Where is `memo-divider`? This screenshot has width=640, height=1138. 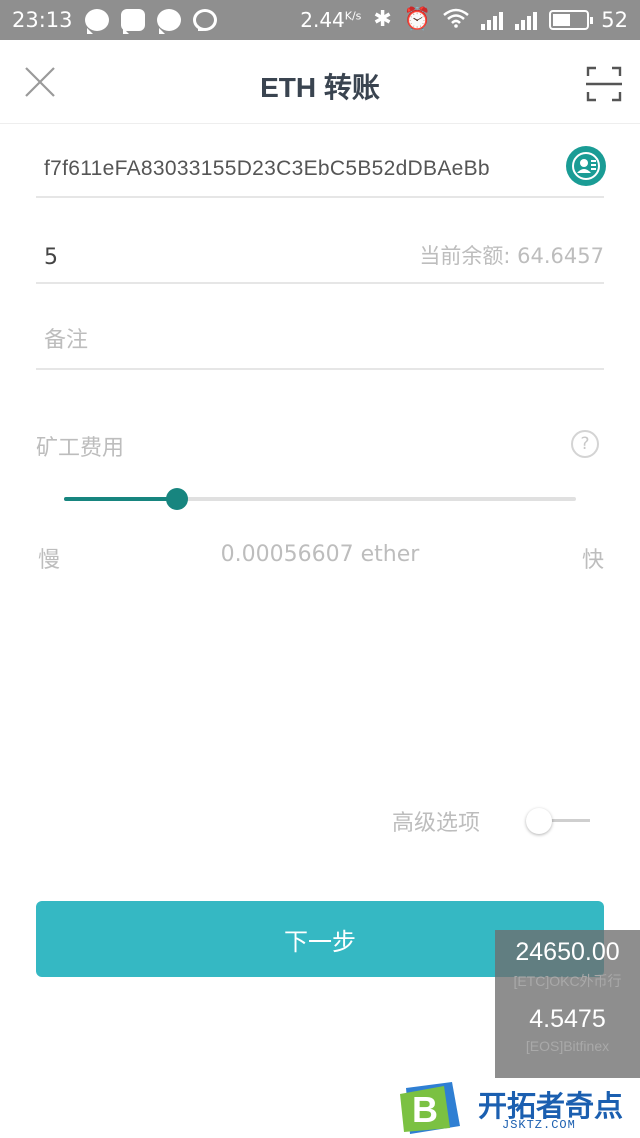 memo-divider is located at coordinates (320, 369).